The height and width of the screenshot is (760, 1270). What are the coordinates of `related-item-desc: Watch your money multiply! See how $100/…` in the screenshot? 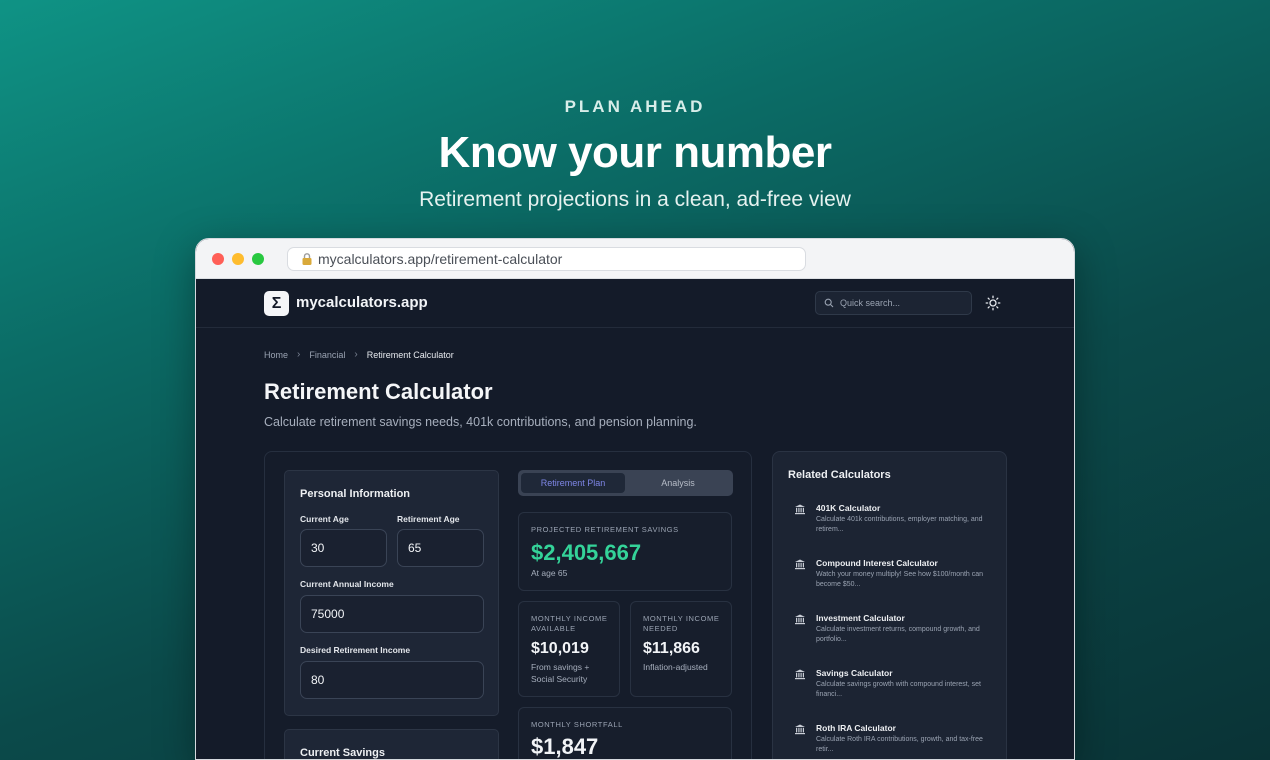 It's located at (900, 579).